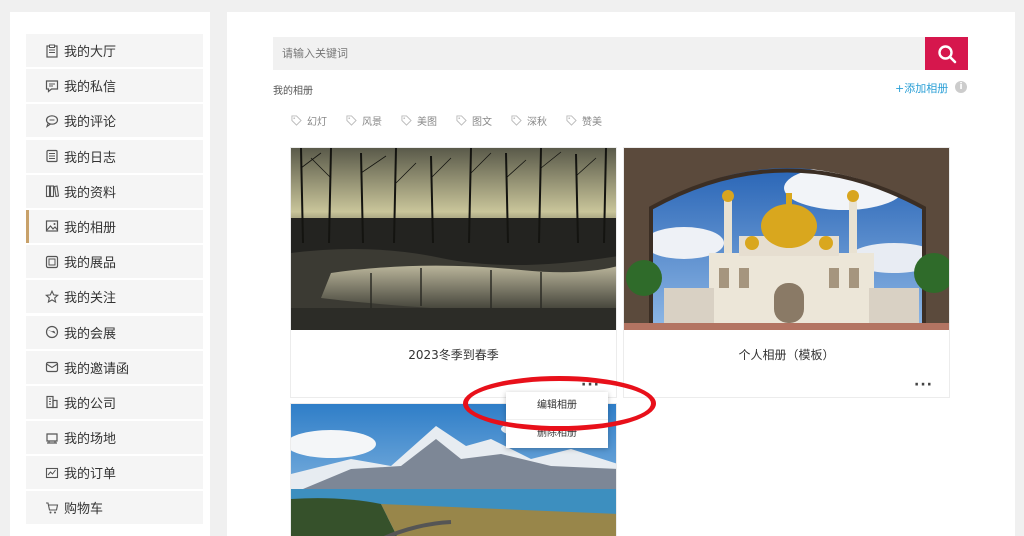  I want to click on sidebar-item-label: 我的邀请函, so click(97, 369).